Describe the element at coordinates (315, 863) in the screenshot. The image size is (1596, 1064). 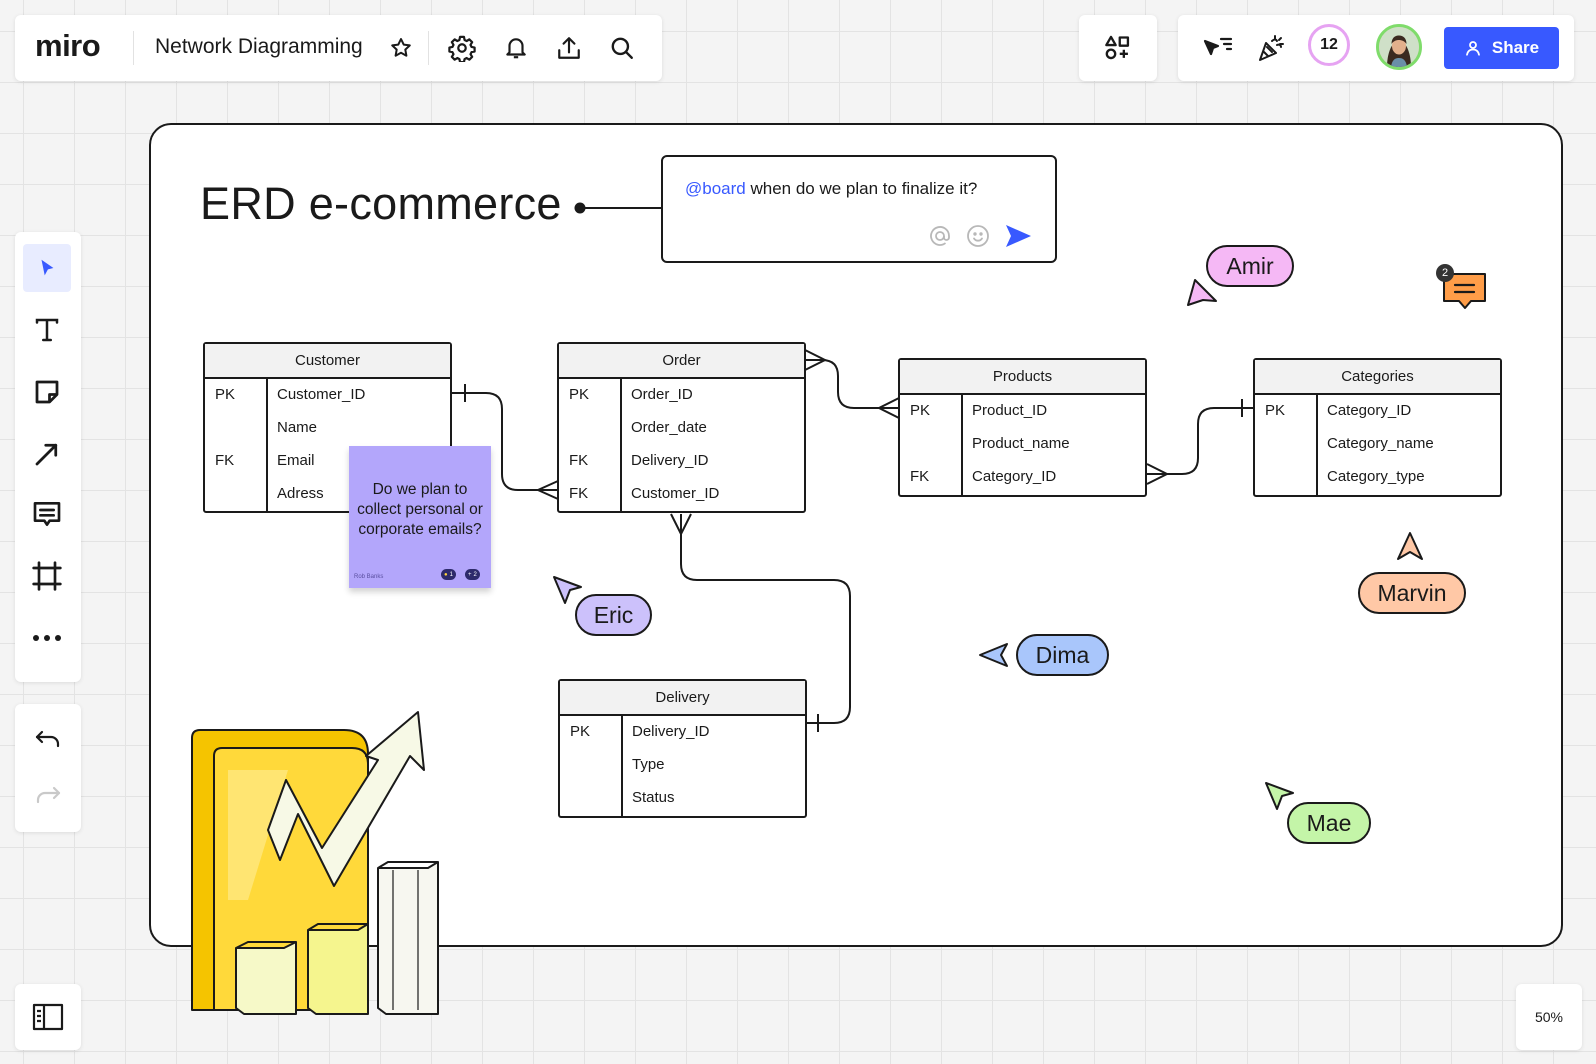
I see `growth-chart-illustration` at that location.